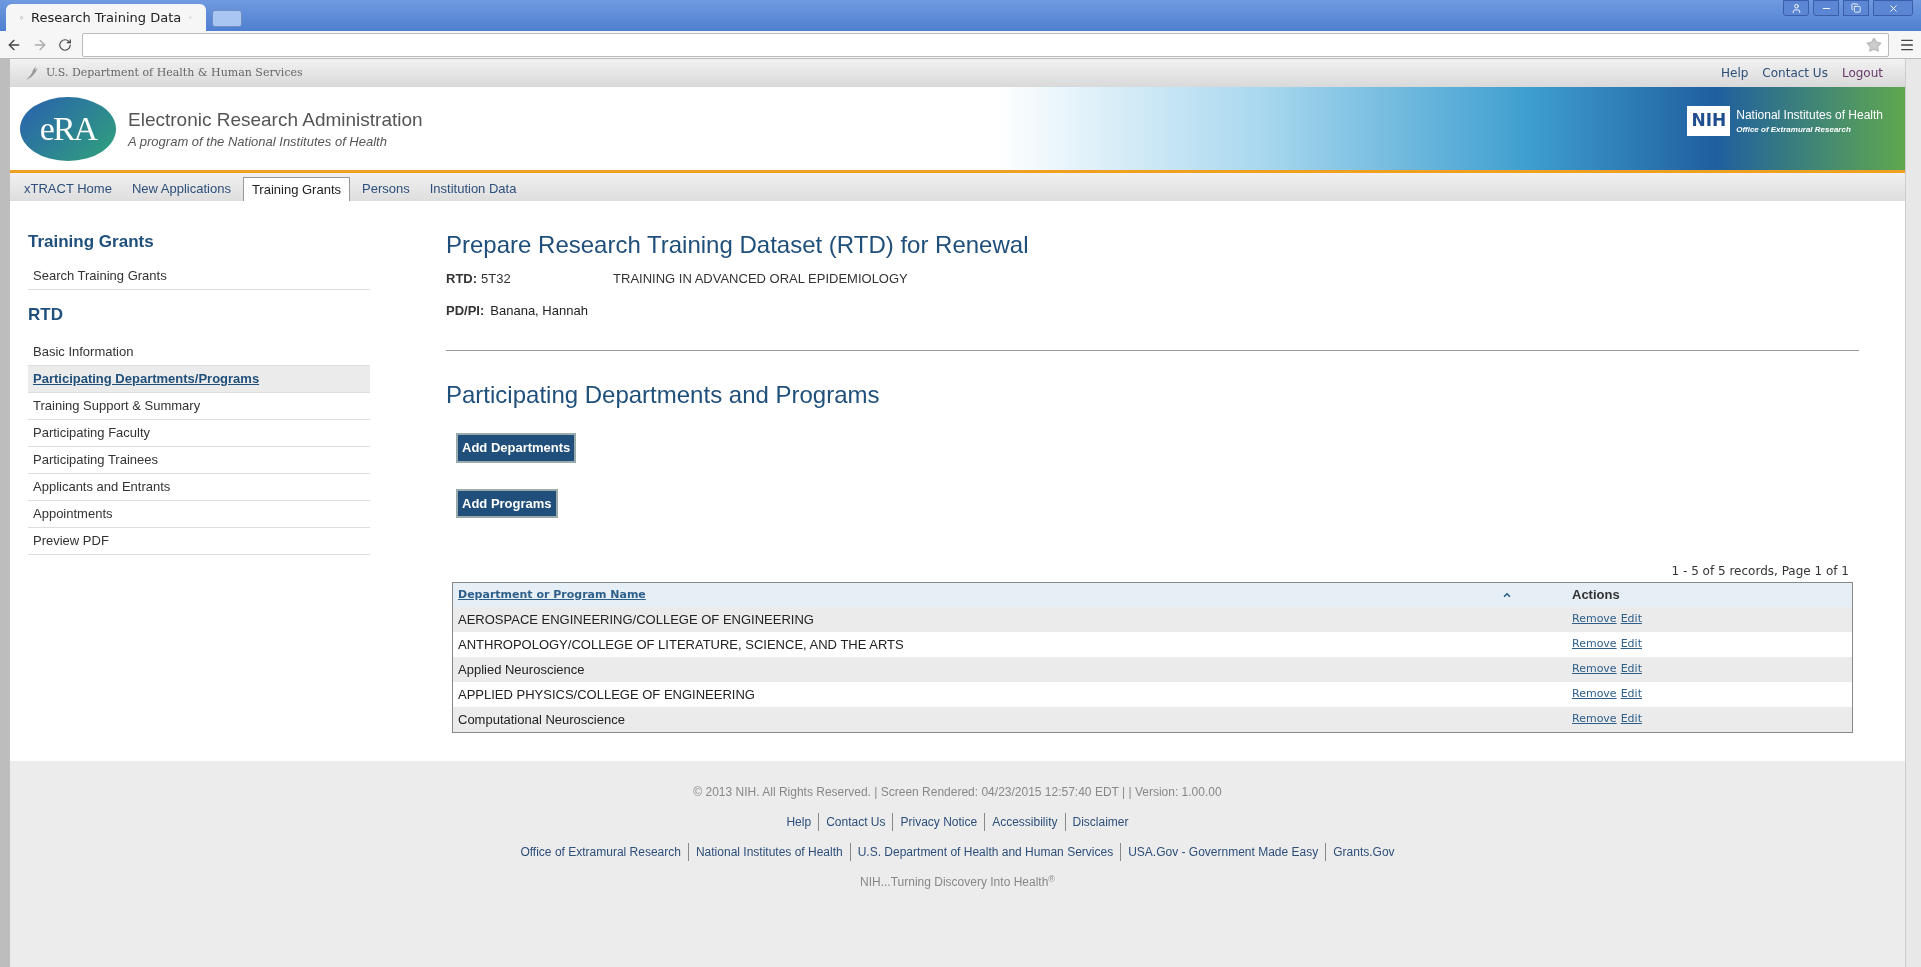  I want to click on nav-tab: Training Grants, so click(296, 189).